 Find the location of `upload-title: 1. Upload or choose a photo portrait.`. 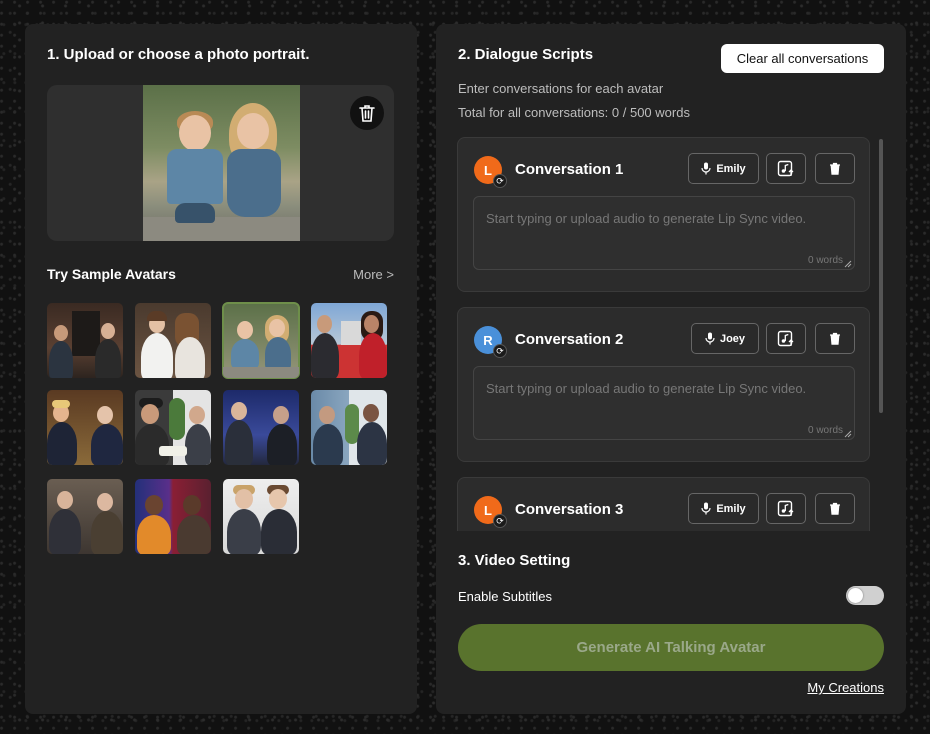

upload-title: 1. Upload or choose a photo portrait. is located at coordinates (178, 54).